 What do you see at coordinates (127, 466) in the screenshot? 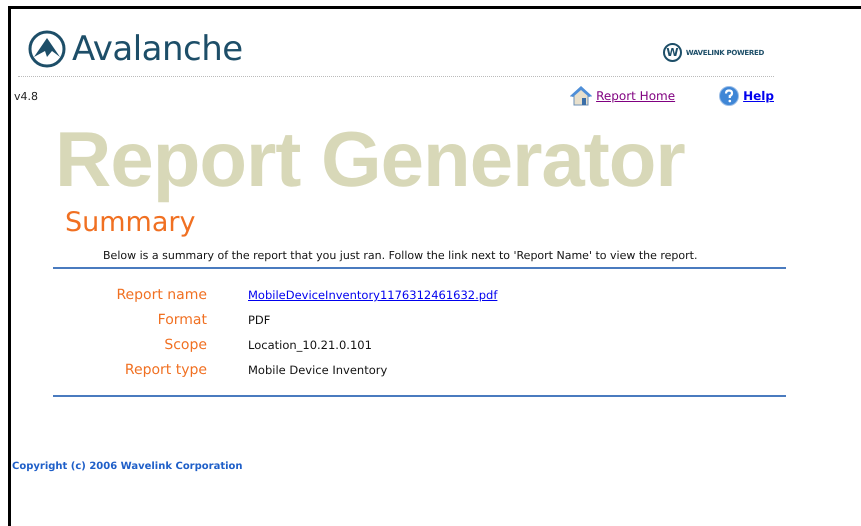
I see `copyright-text: Copyright (c) 2006 Wavelink Corporation` at bounding box center [127, 466].